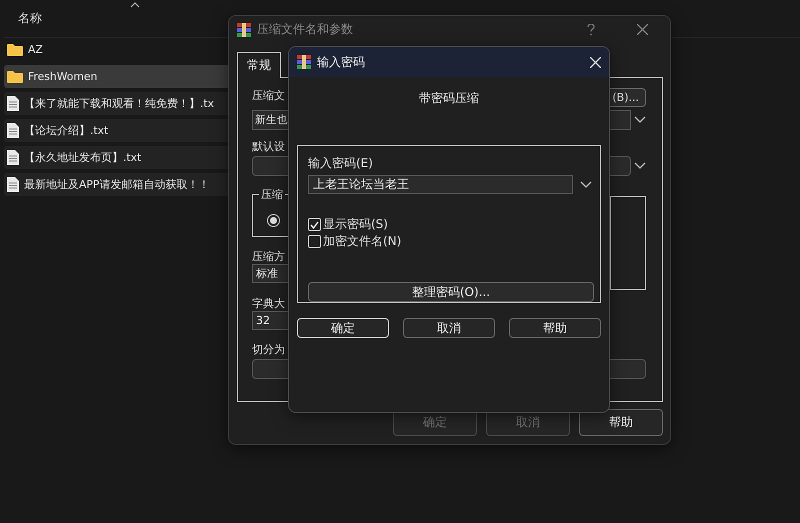 The image size is (800, 523). Describe the element at coordinates (343, 328) in the screenshot. I see `dialog-button: 确定` at that location.